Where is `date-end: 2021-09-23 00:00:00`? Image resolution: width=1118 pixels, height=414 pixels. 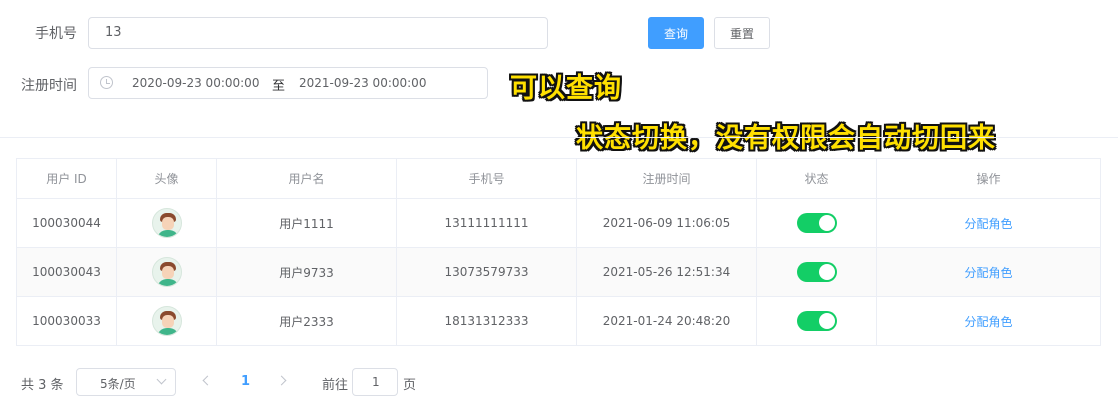
date-end: 2021-09-23 00:00:00 is located at coordinates (362, 83).